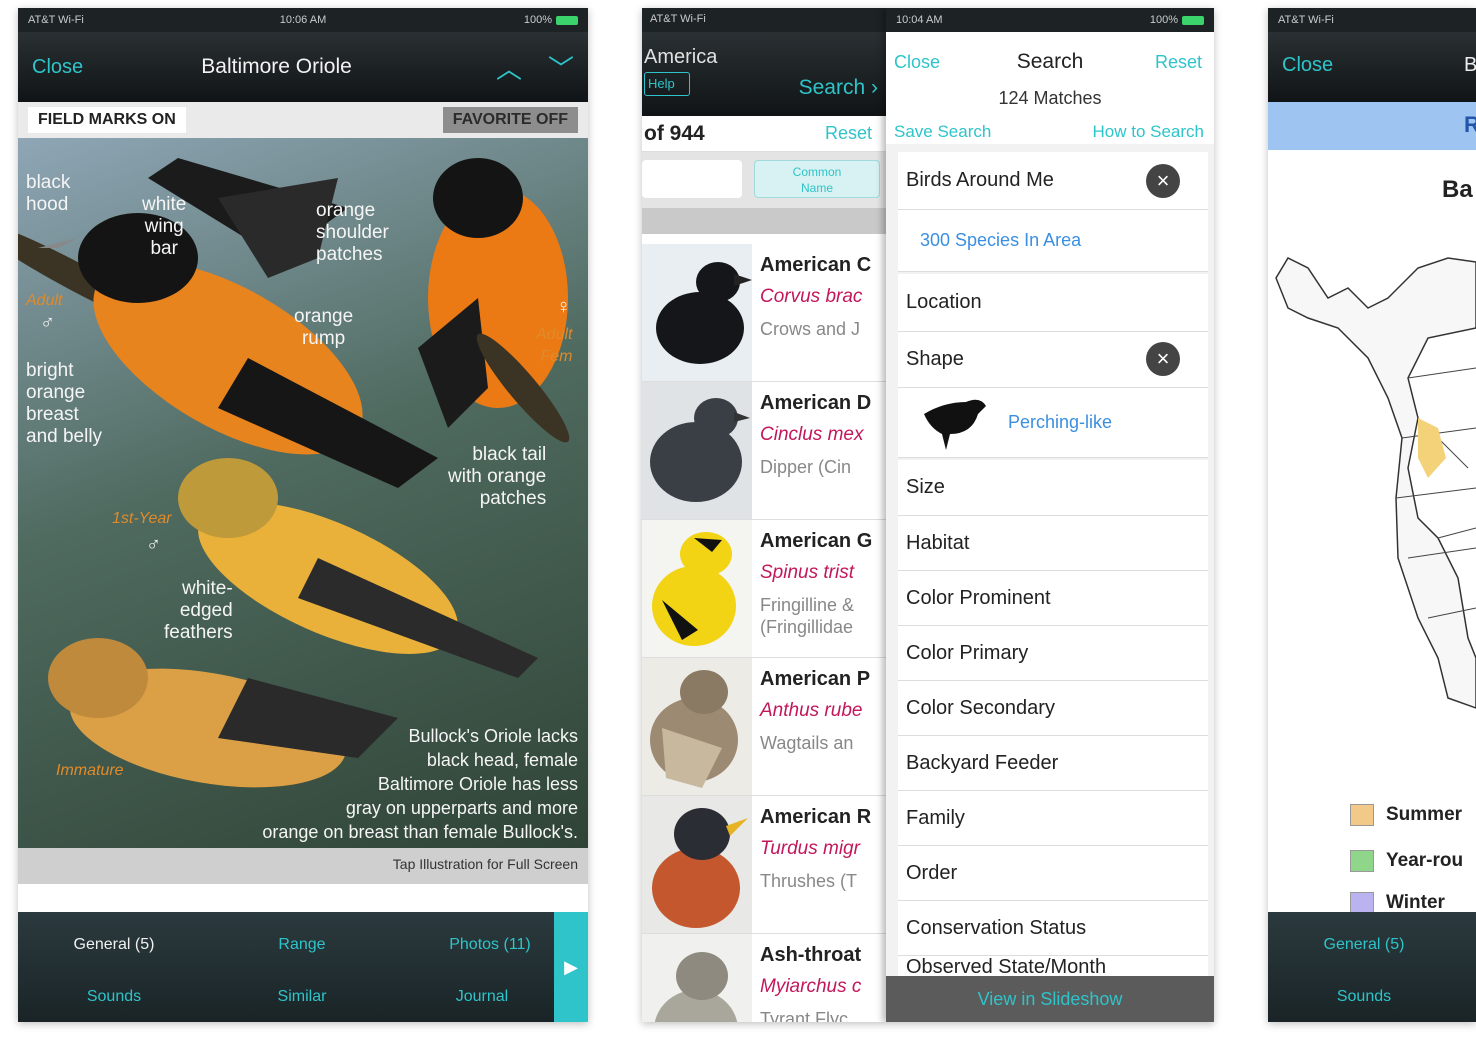  What do you see at coordinates (276, 66) in the screenshot?
I see `page-title: Baltimore Oriole` at bounding box center [276, 66].